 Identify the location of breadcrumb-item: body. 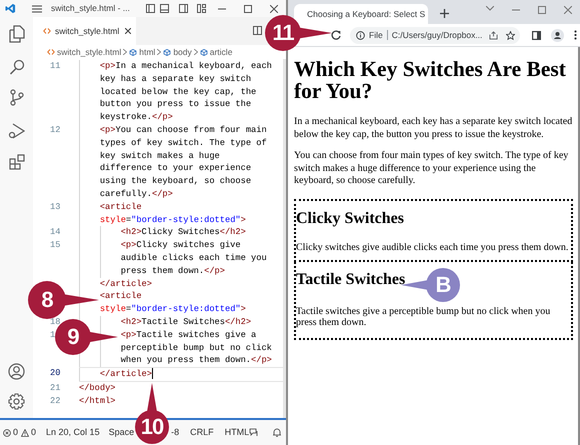
(177, 52).